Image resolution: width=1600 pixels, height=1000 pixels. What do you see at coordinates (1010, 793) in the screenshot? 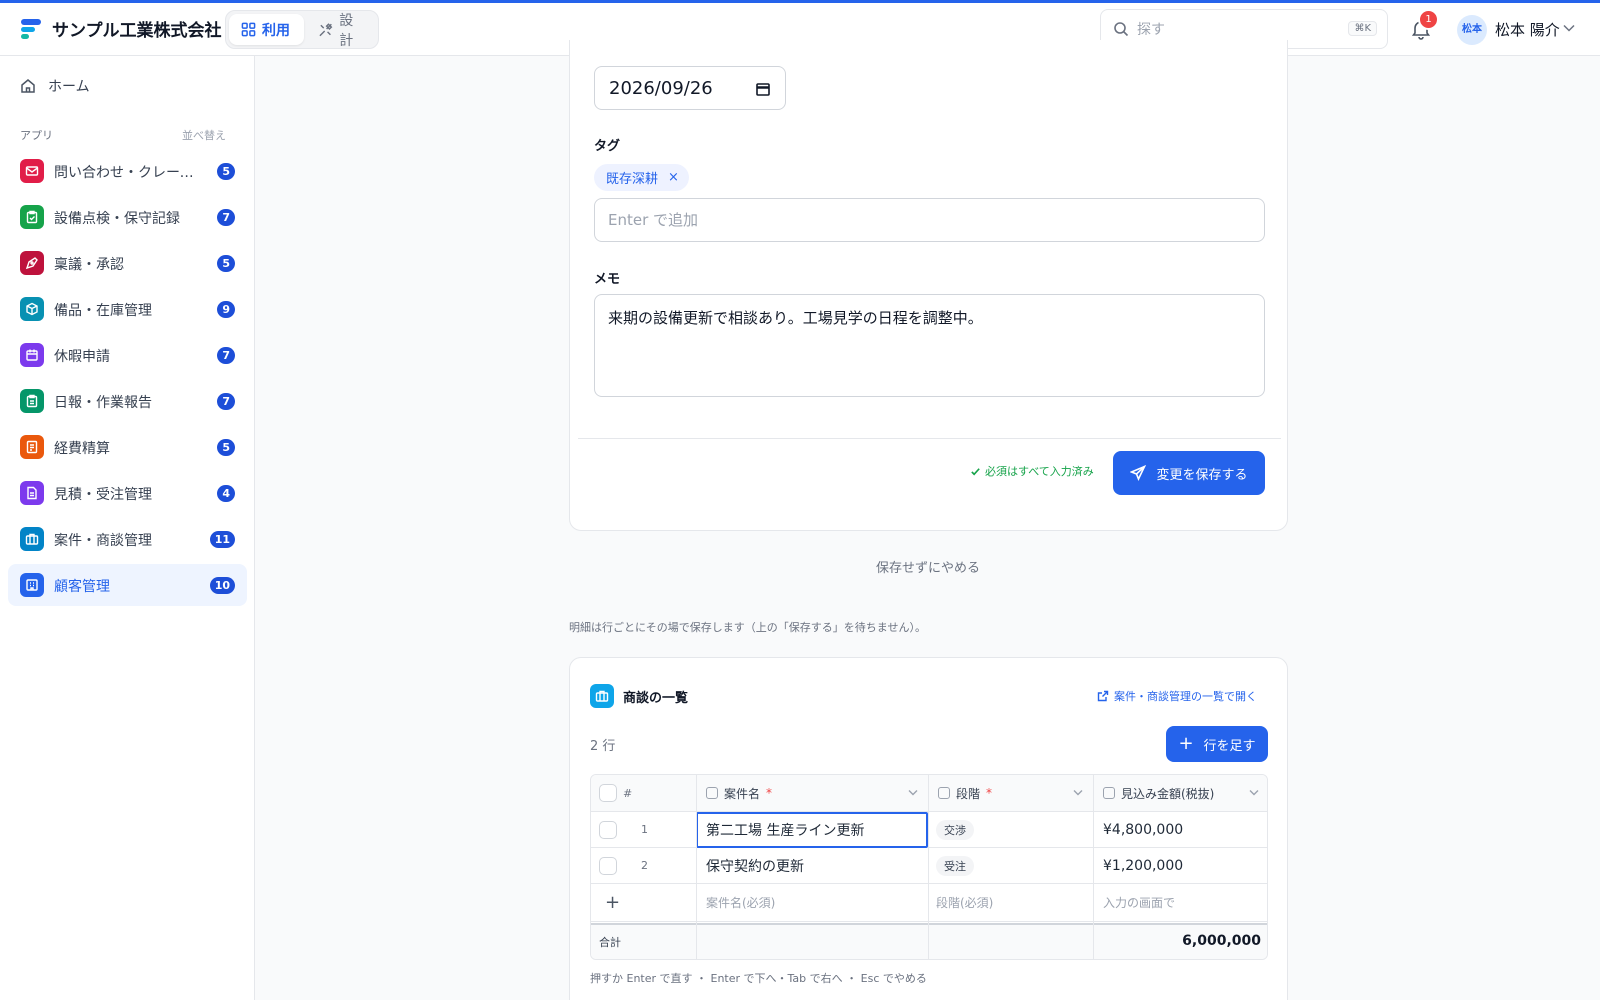
I see `column-header-stage: 段階 *` at bounding box center [1010, 793].